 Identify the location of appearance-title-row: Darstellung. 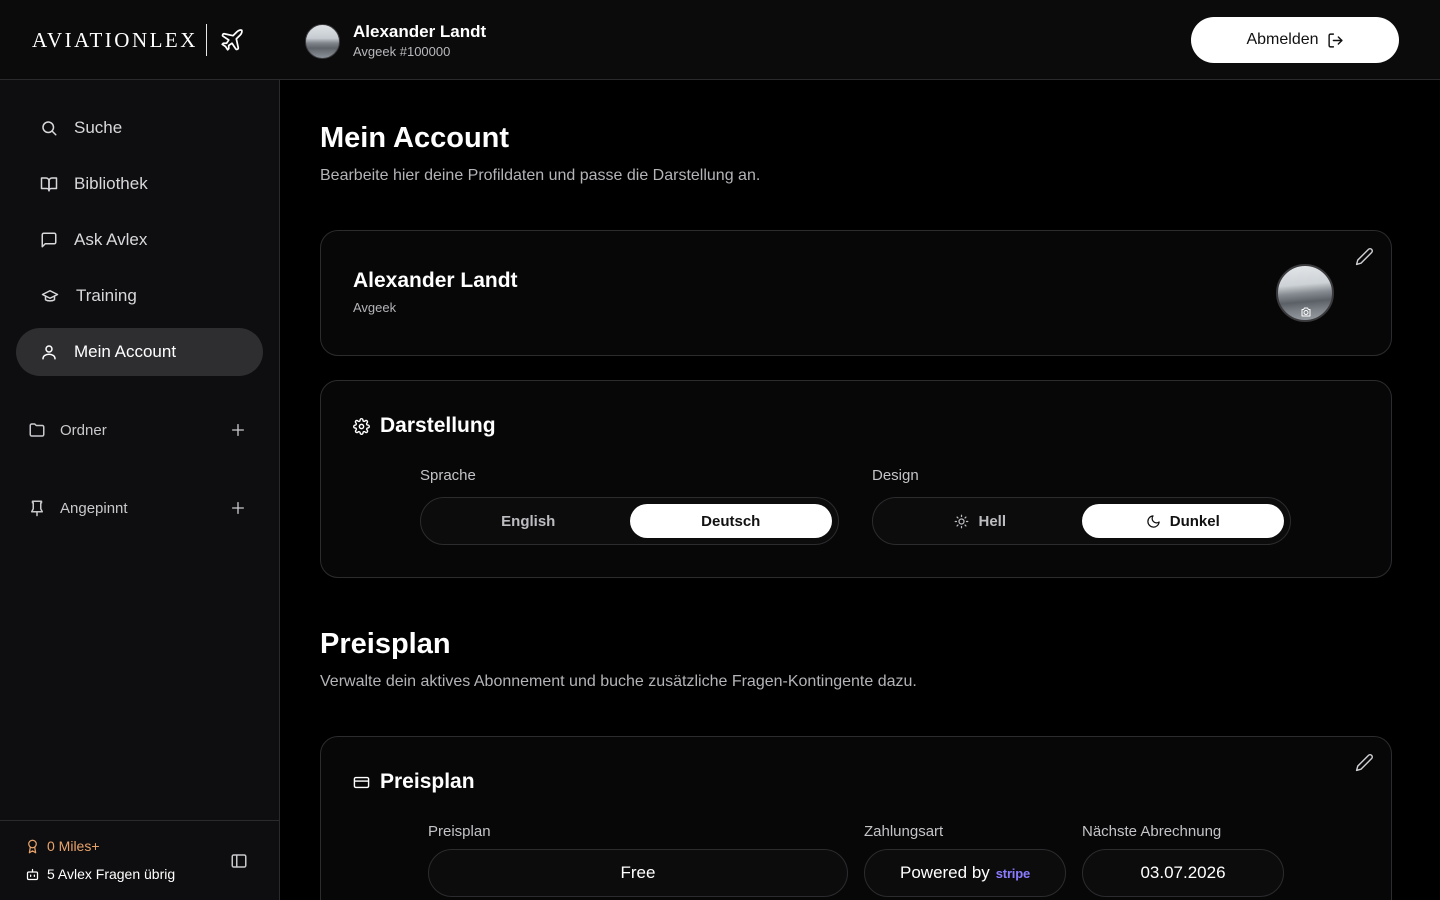
(424, 426).